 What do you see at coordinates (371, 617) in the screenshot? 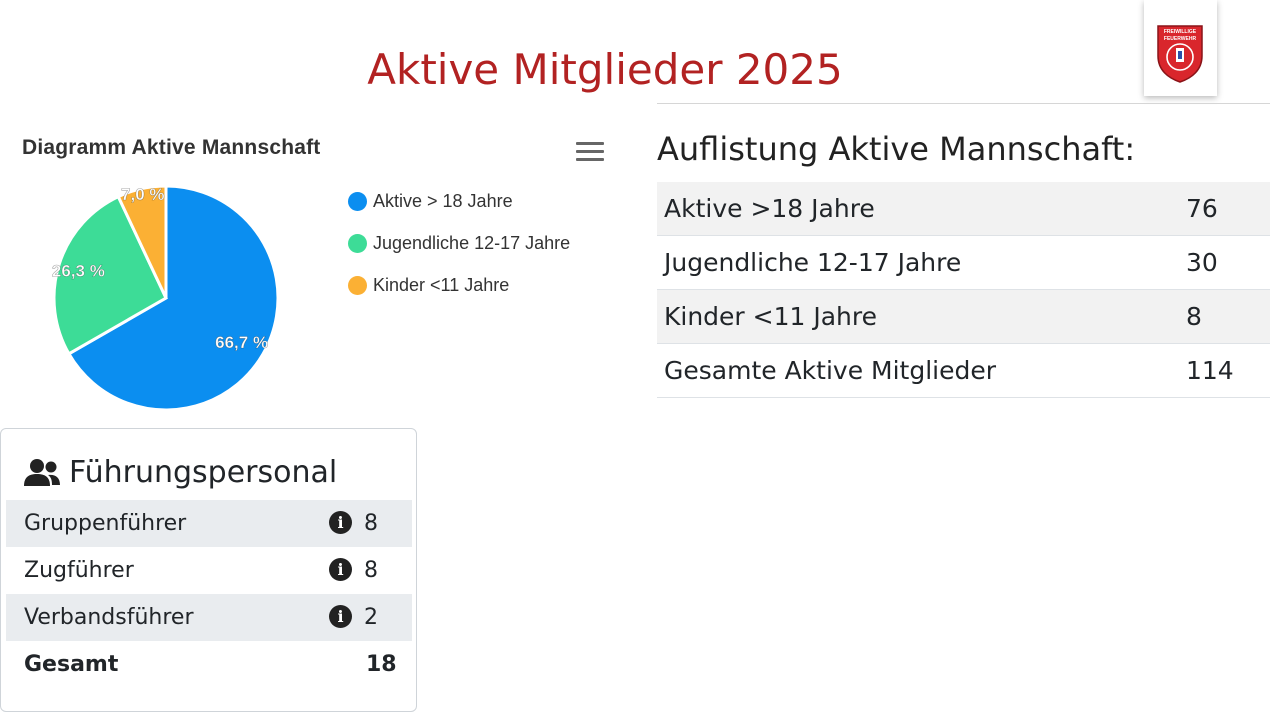
I see `row-value: 2` at bounding box center [371, 617].